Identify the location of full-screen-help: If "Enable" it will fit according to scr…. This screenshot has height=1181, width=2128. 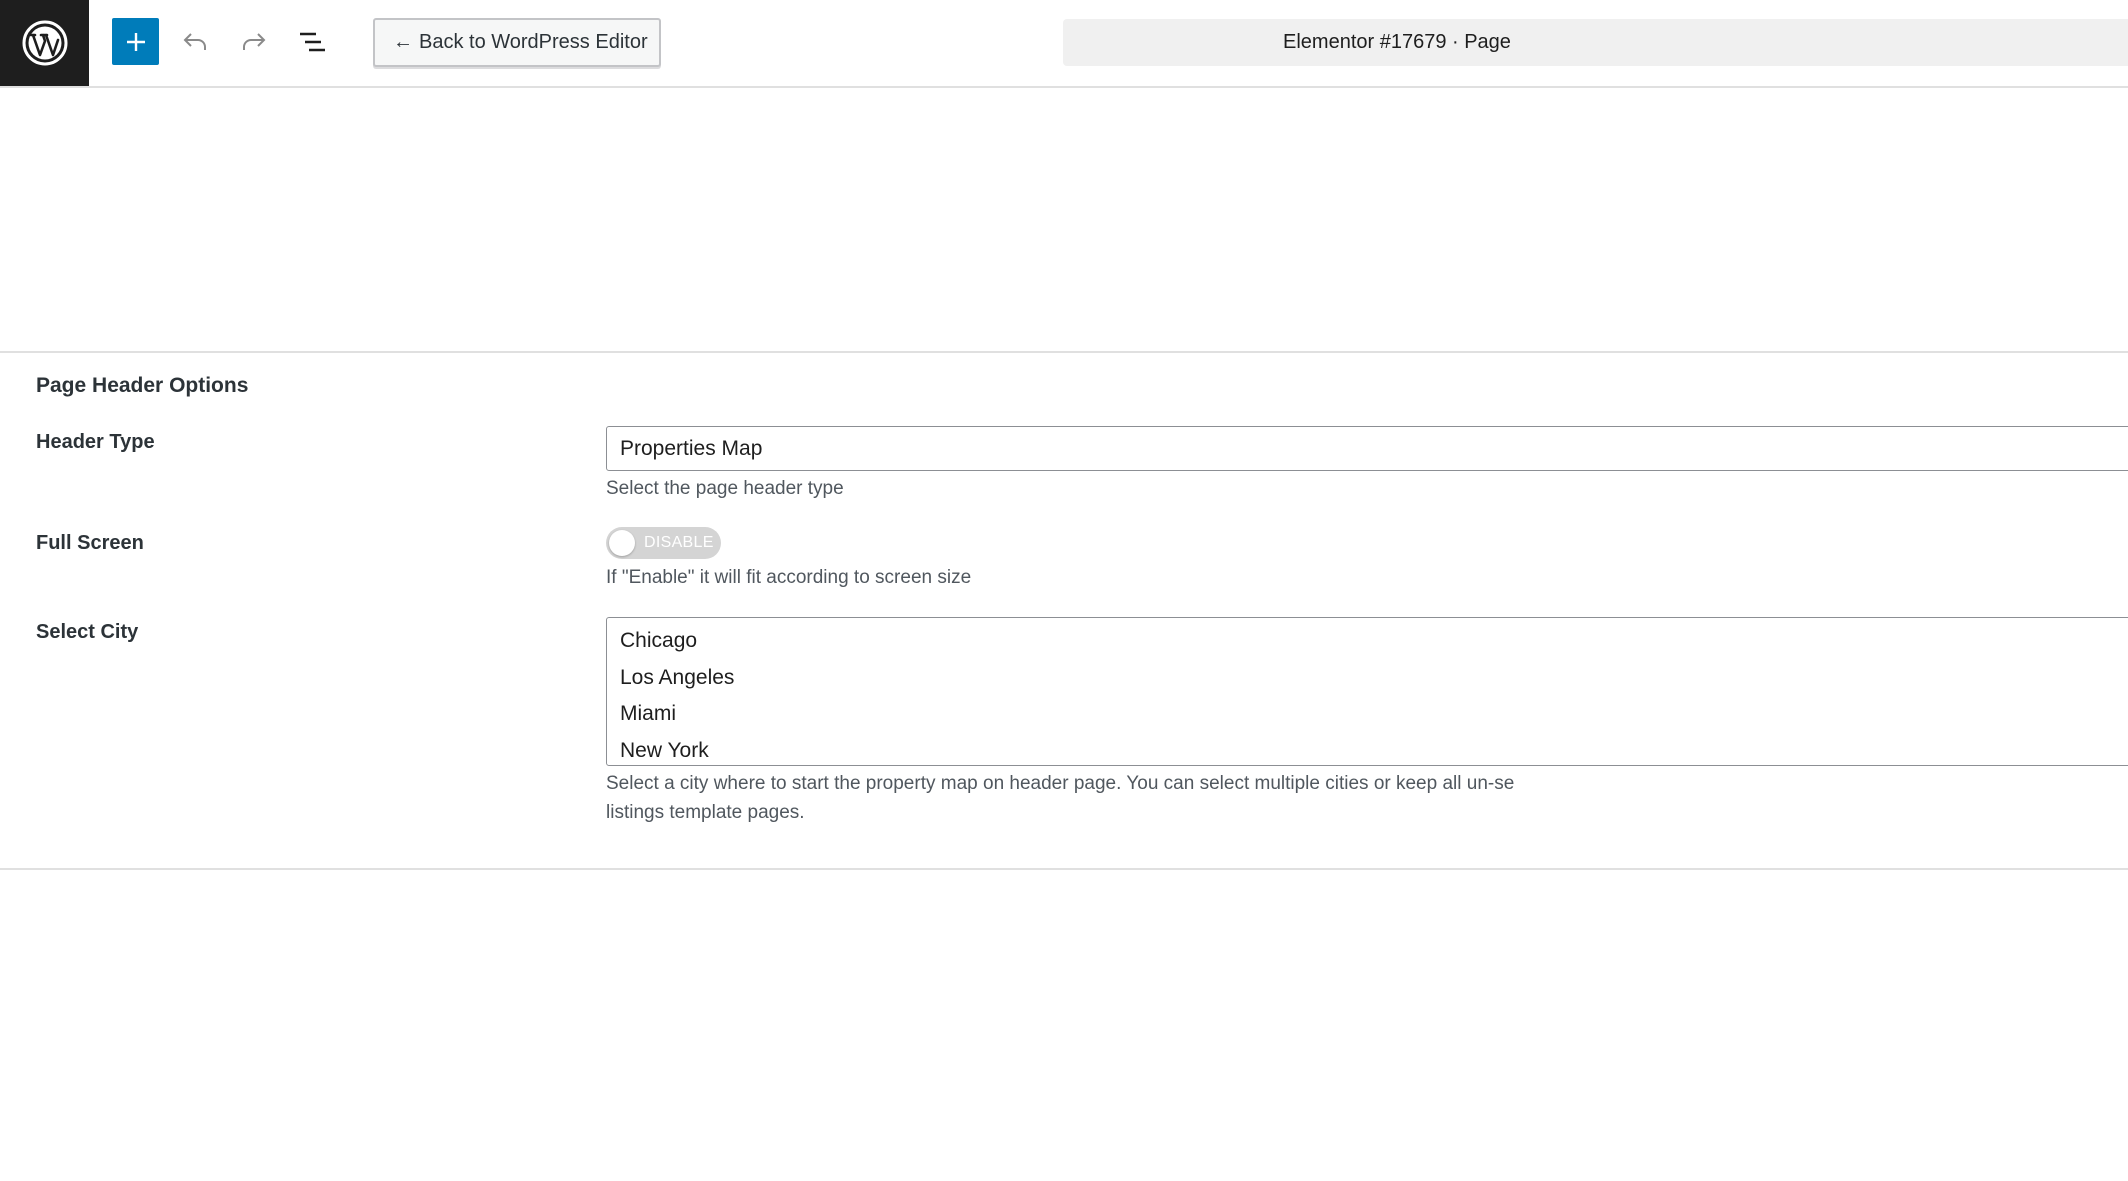
(789, 577).